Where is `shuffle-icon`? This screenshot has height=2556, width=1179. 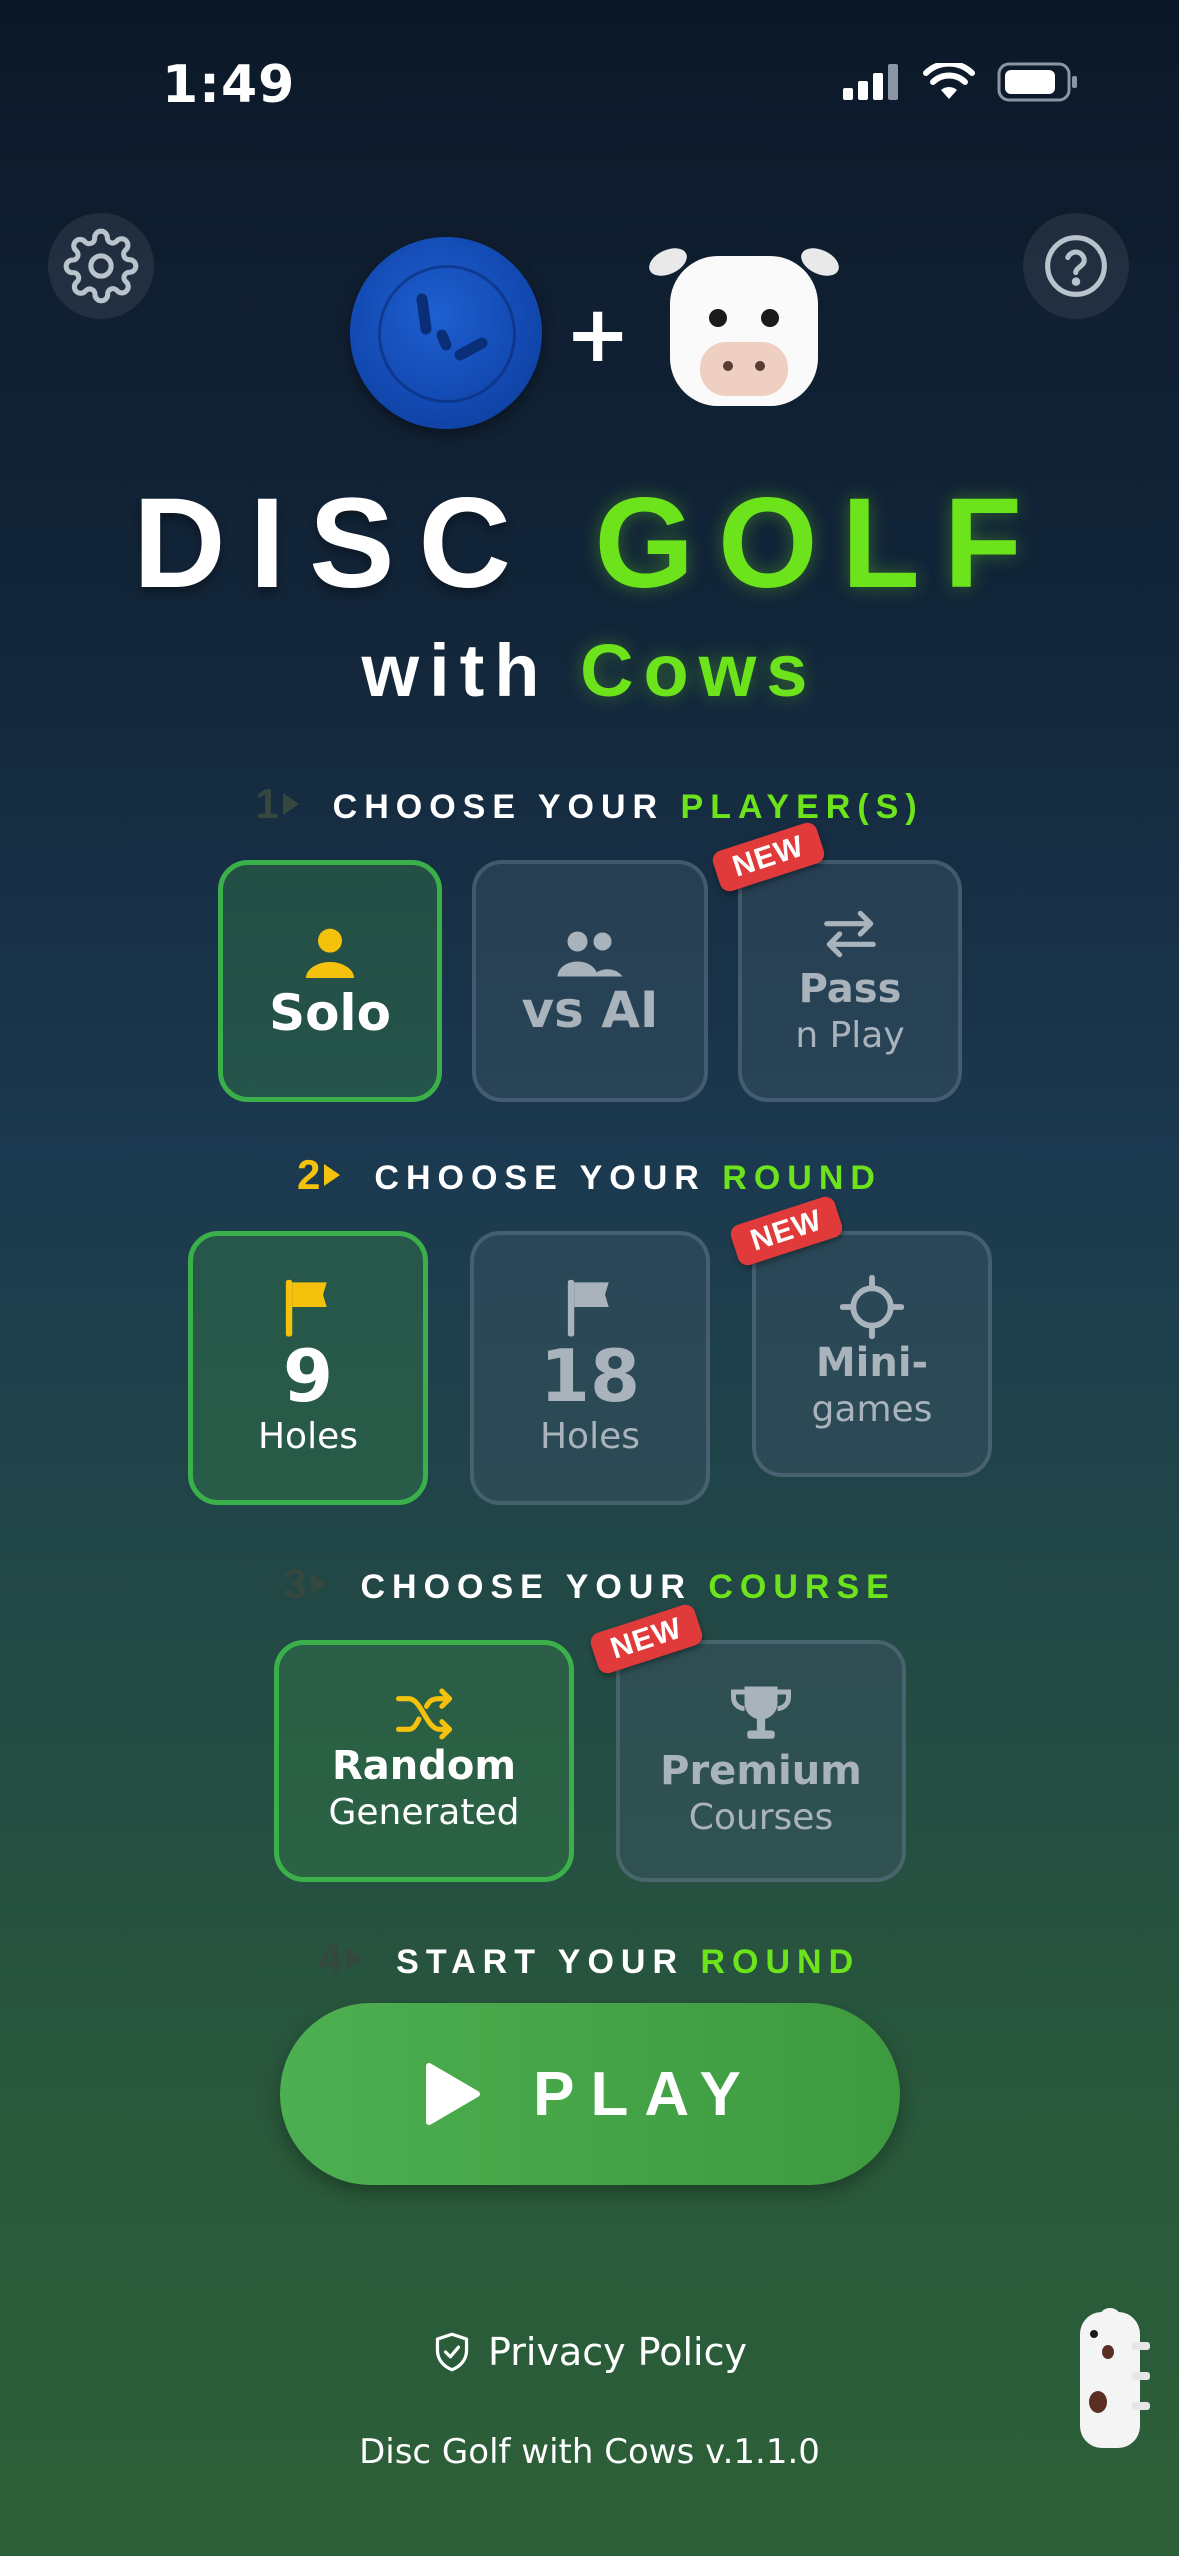
shuffle-icon is located at coordinates (423, 1714).